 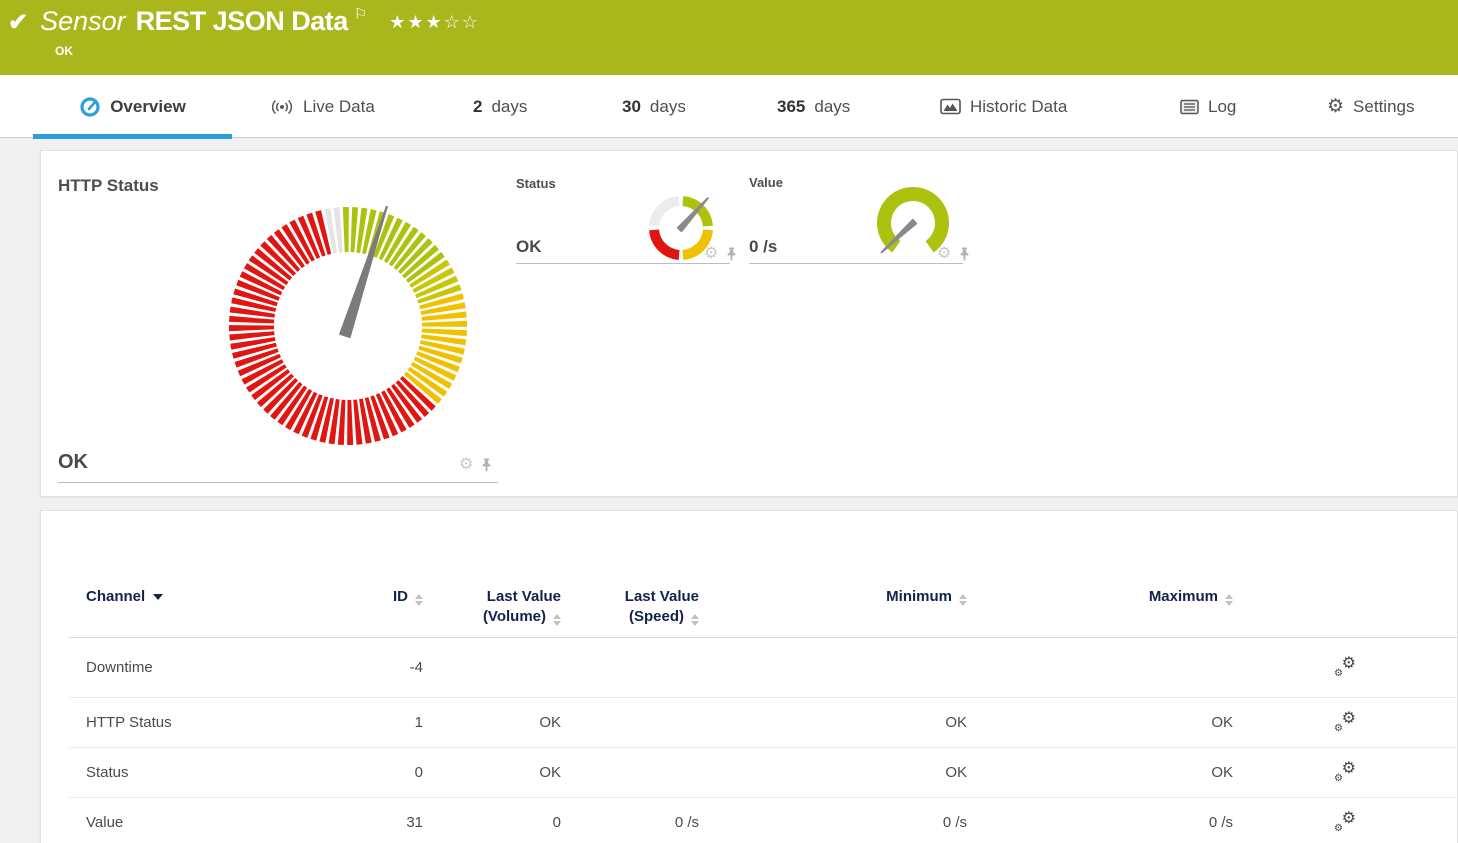 What do you see at coordinates (631, 106) in the screenshot?
I see `tab-30-days-number: 30` at bounding box center [631, 106].